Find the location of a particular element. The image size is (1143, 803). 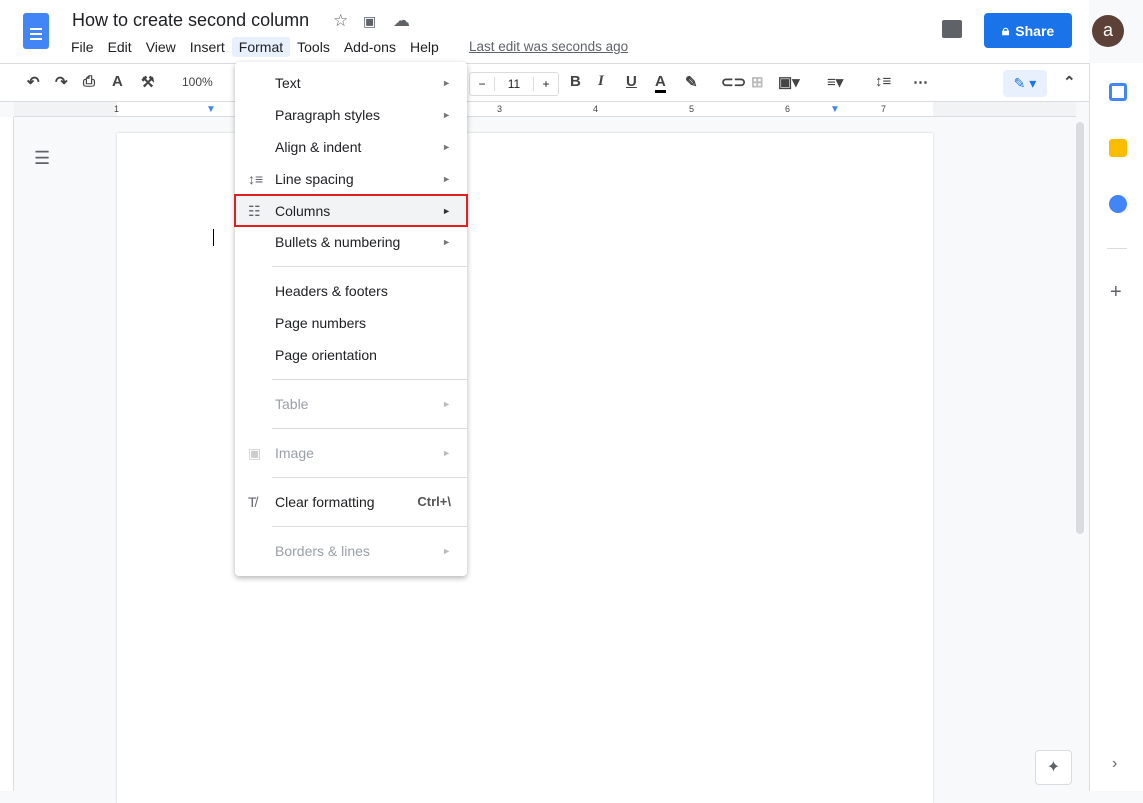

calendar-icon is located at coordinates (1118, 92).